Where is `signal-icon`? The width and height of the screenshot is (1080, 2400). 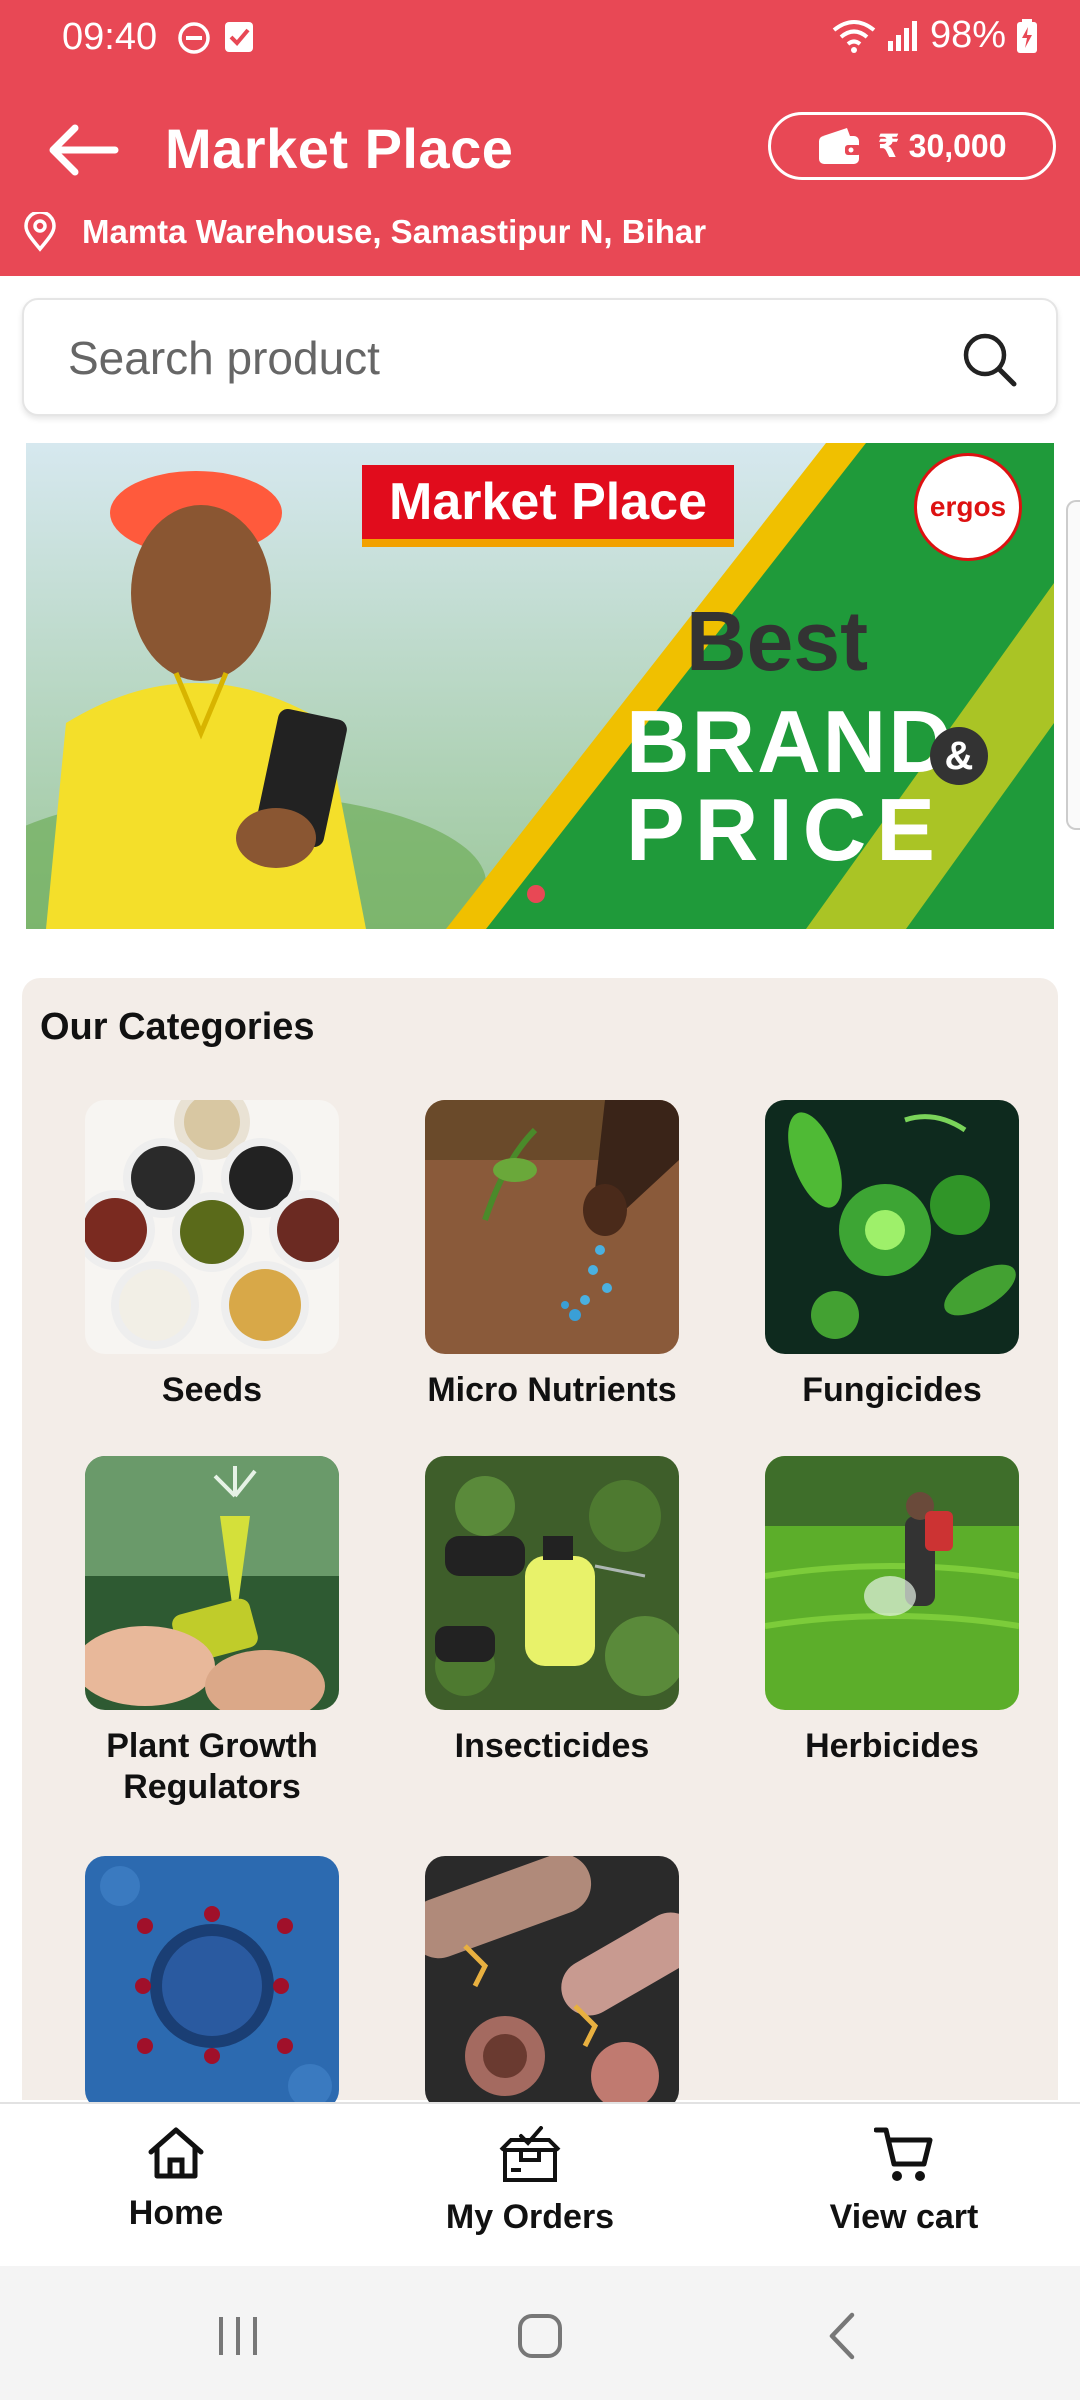 signal-icon is located at coordinates (902, 35).